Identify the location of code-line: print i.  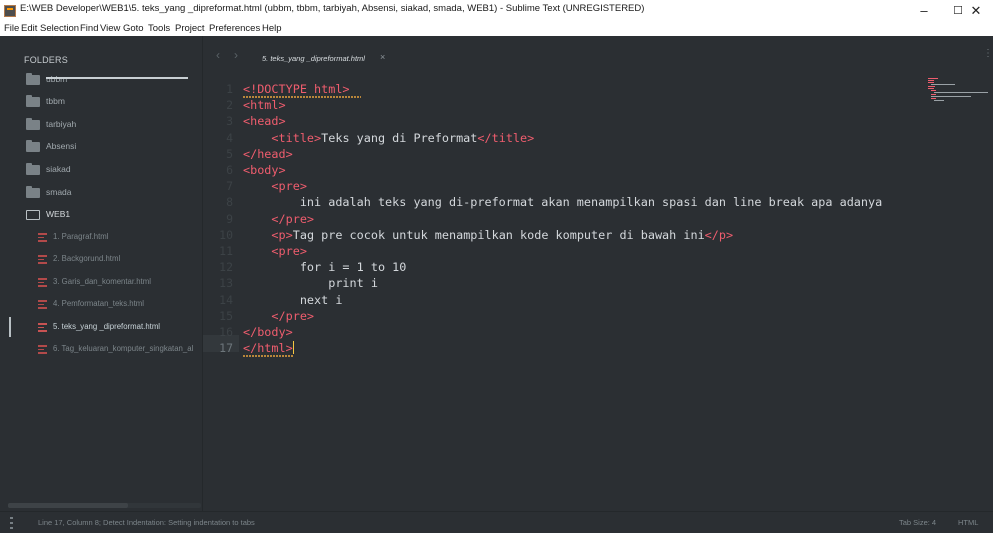
(310, 284).